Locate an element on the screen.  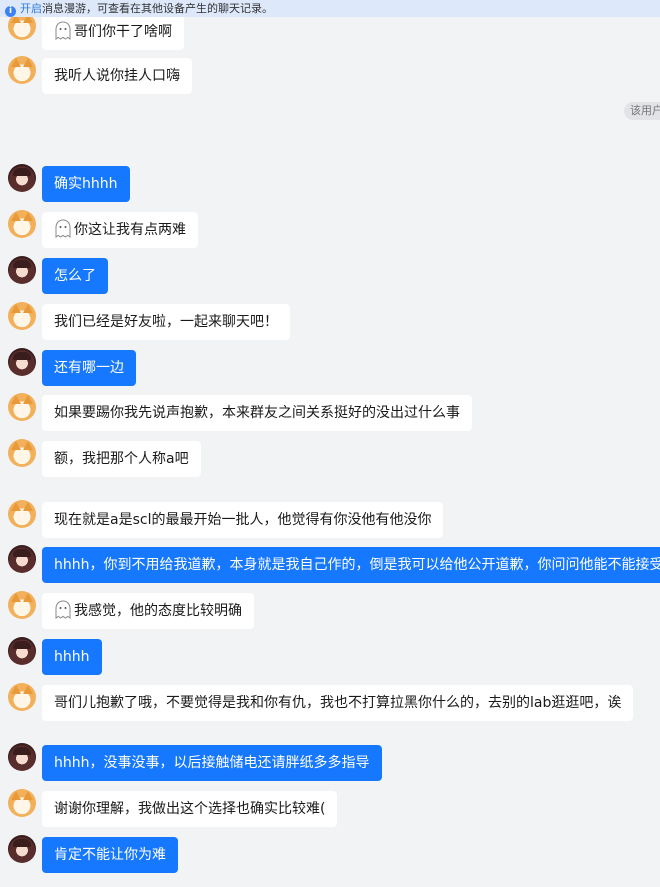
roaming-banner: i 开启消息漫游，可查看在其他设备产生的聊天记录。 is located at coordinates (330, 8).